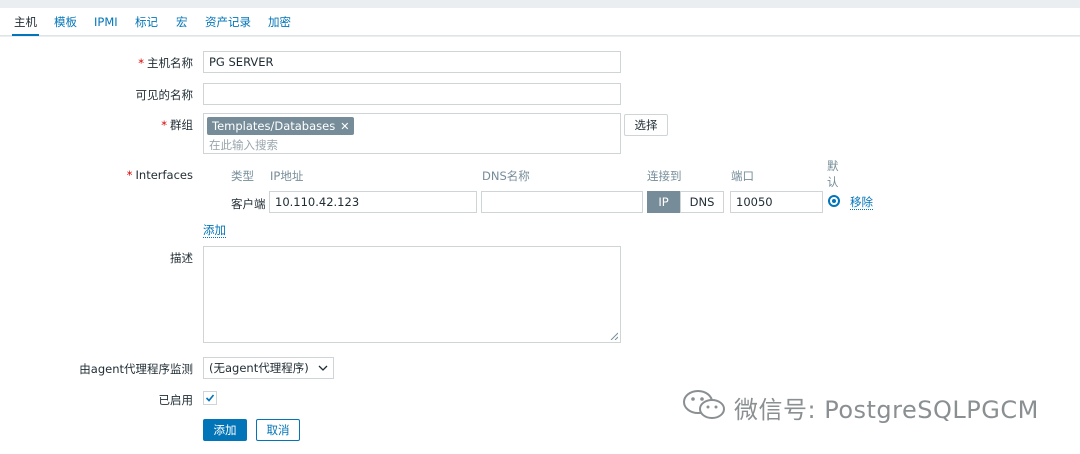 This screenshot has width=1080, height=454. Describe the element at coordinates (412, 133) in the screenshot. I see `groups-multiselect: Templates/Databases ✕ 在此输入搜索` at that location.